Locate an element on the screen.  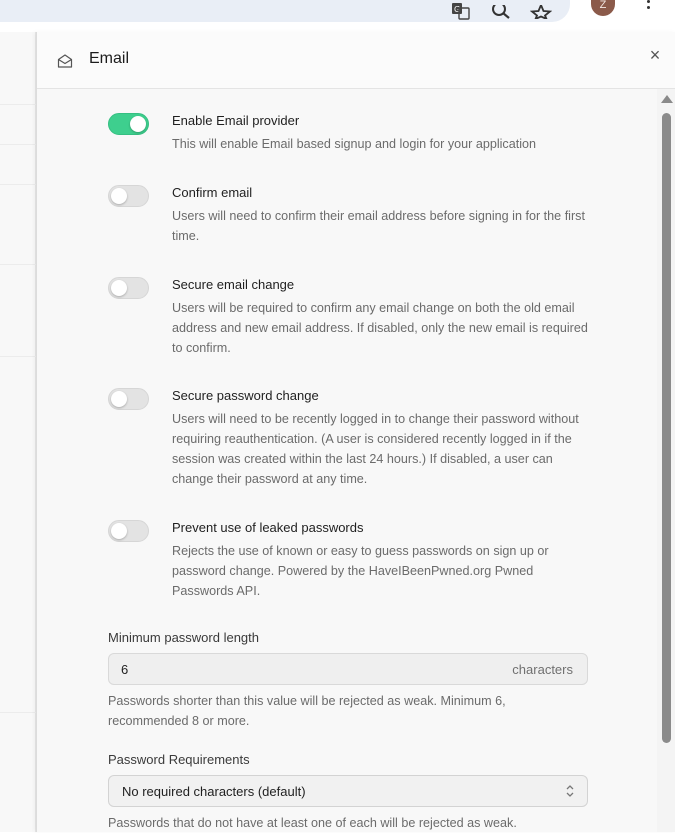
input-value: 6 is located at coordinates (125, 669).